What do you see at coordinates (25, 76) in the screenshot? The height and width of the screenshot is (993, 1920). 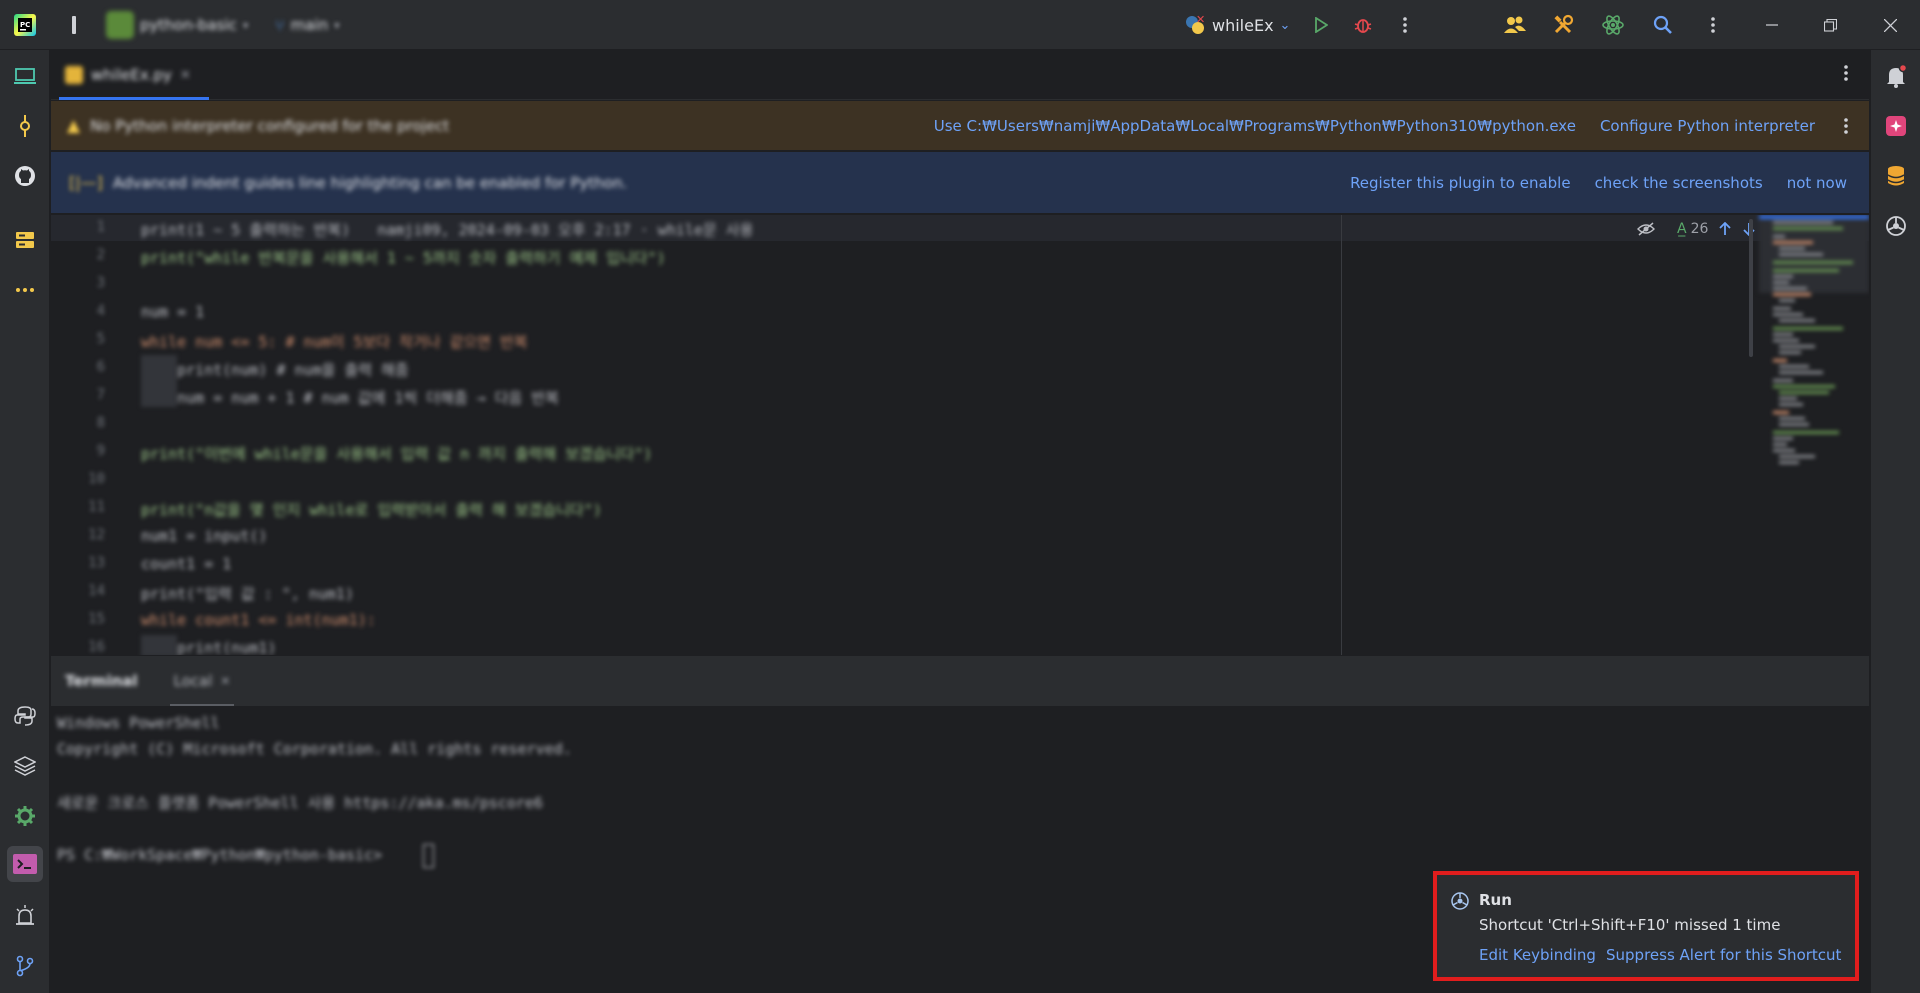 I see `project-tool-icon` at bounding box center [25, 76].